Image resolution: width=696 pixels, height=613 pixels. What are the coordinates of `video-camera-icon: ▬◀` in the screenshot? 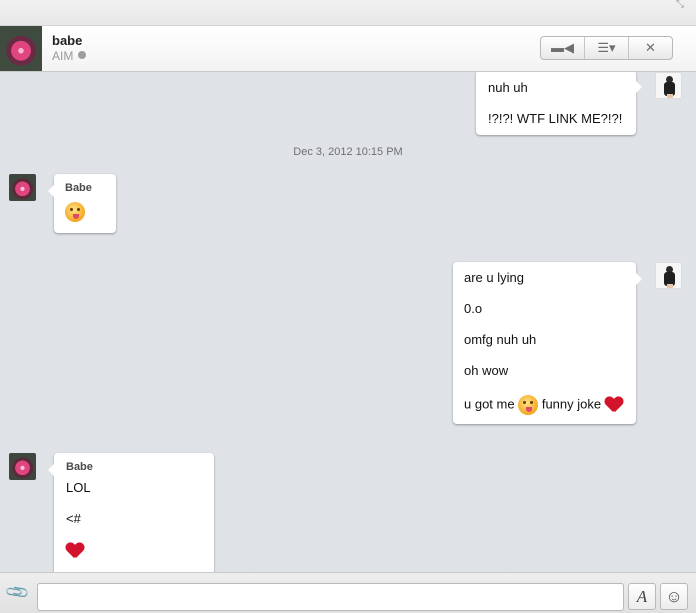 It's located at (562, 47).